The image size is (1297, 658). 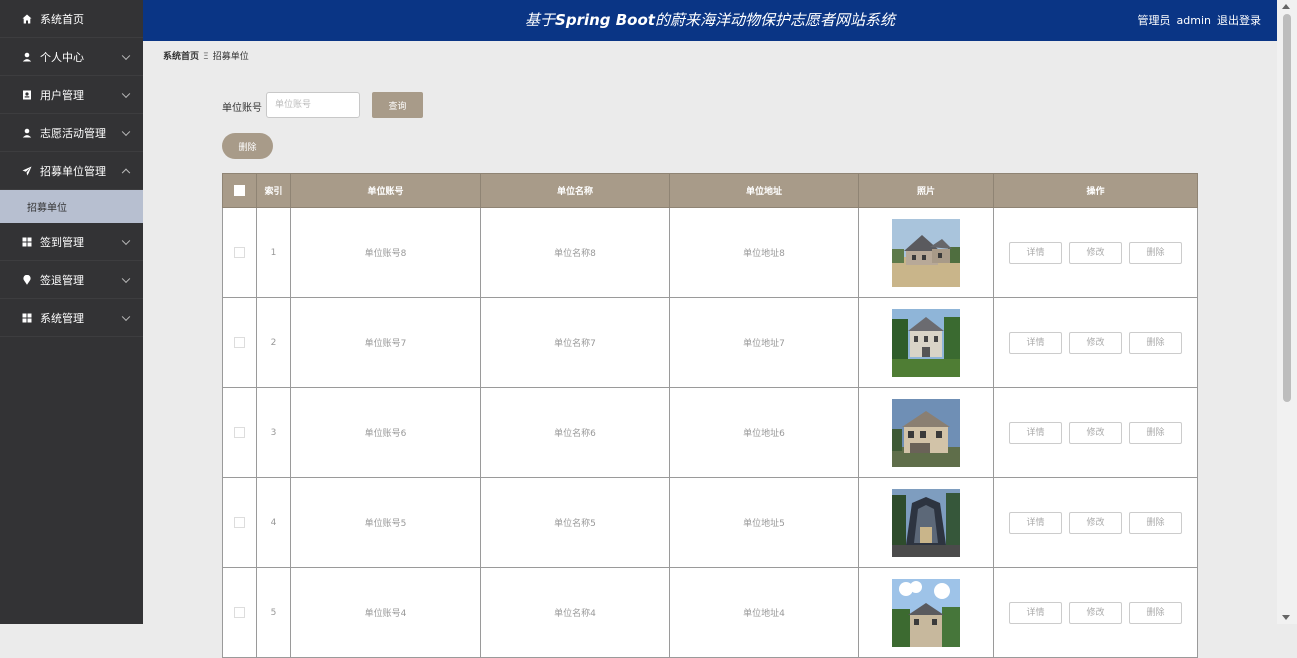 What do you see at coordinates (540, 20) in the screenshot?
I see `title-prefix: 基于` at bounding box center [540, 20].